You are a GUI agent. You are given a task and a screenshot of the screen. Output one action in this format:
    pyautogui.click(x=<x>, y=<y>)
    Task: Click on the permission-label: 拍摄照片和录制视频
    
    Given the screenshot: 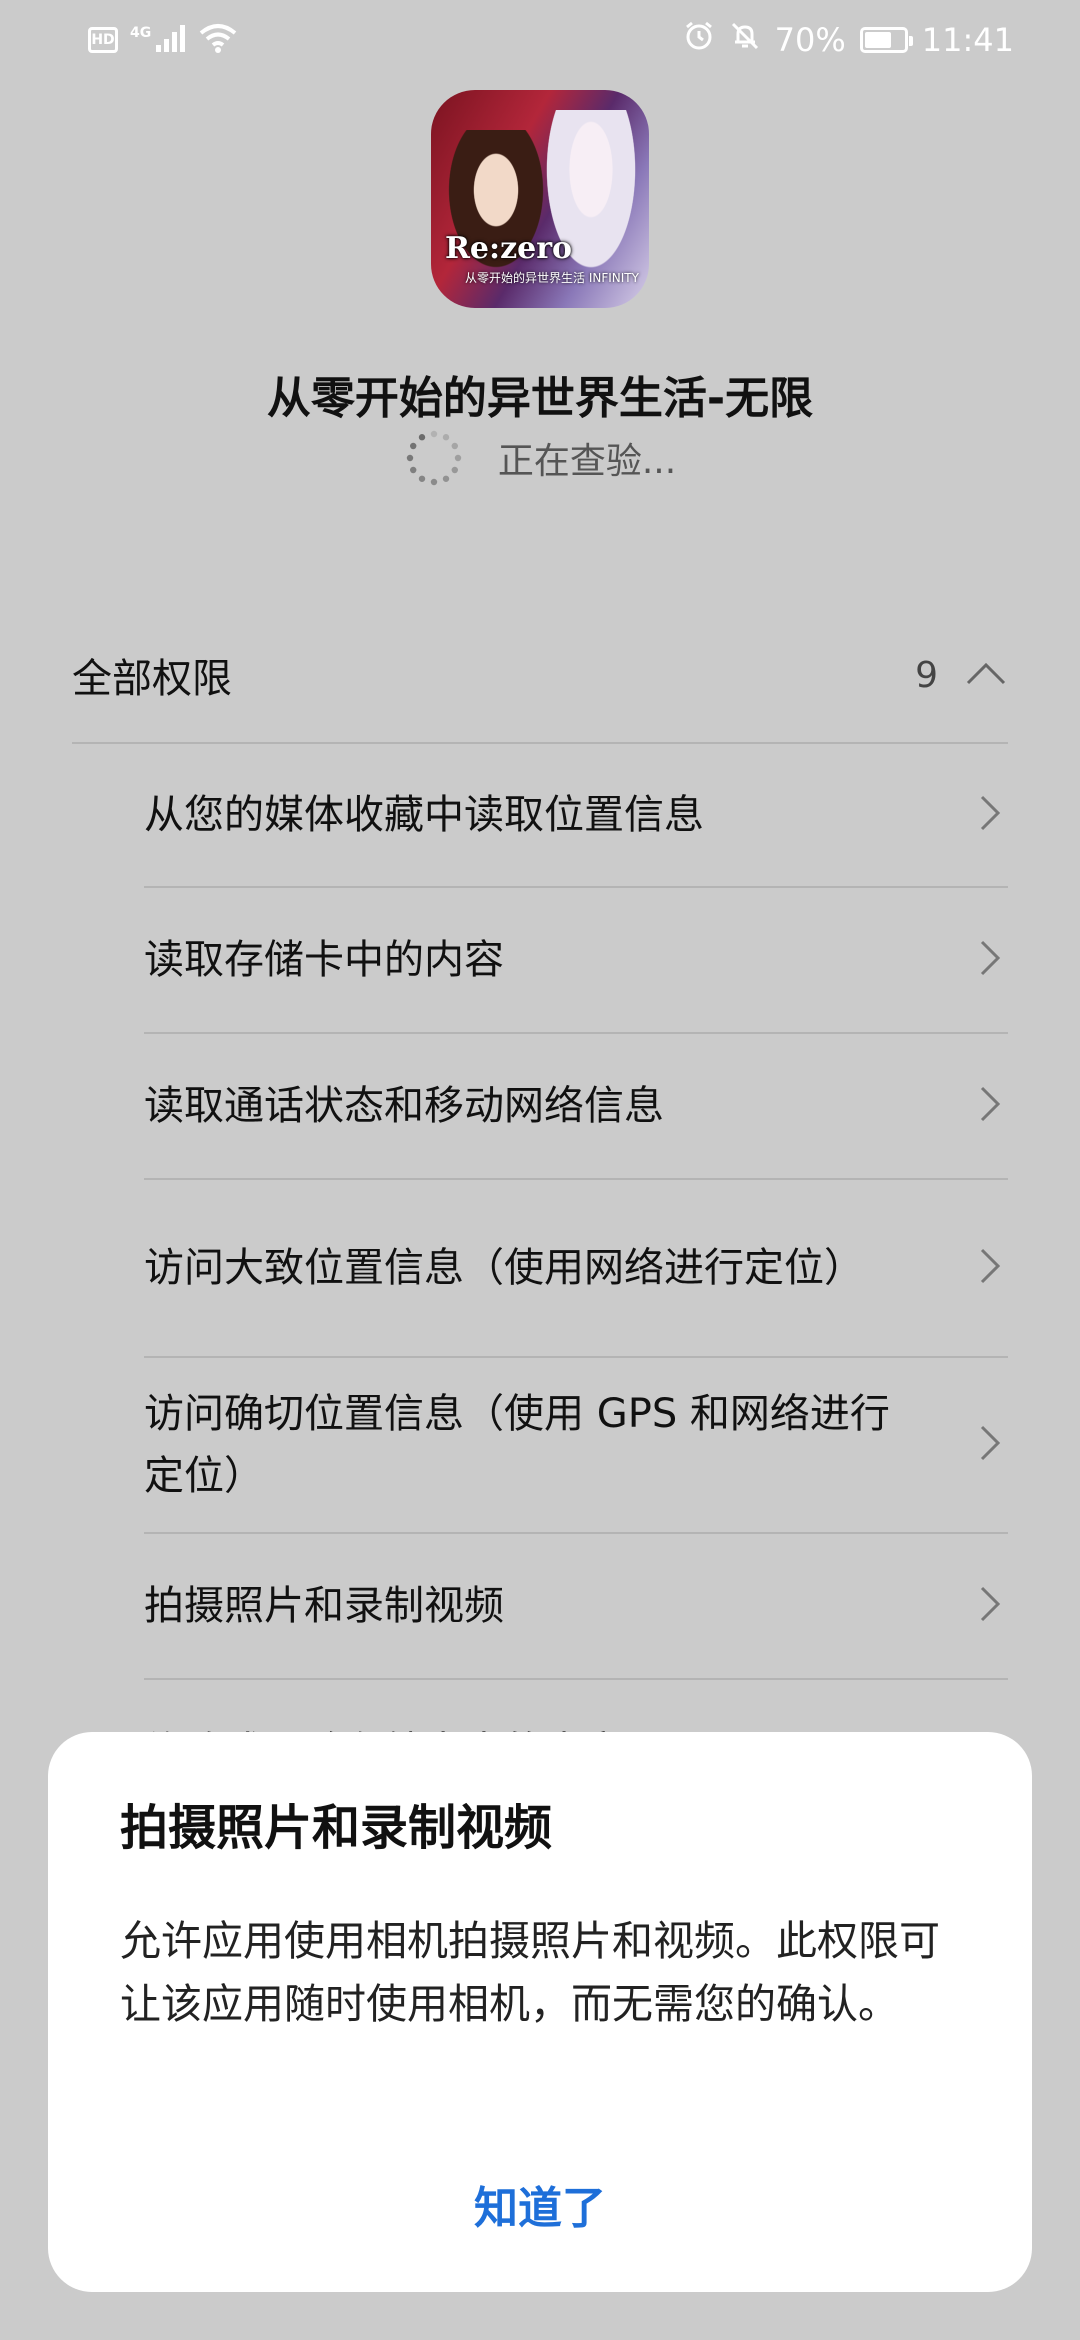 What is the action you would take?
    pyautogui.click(x=324, y=1606)
    